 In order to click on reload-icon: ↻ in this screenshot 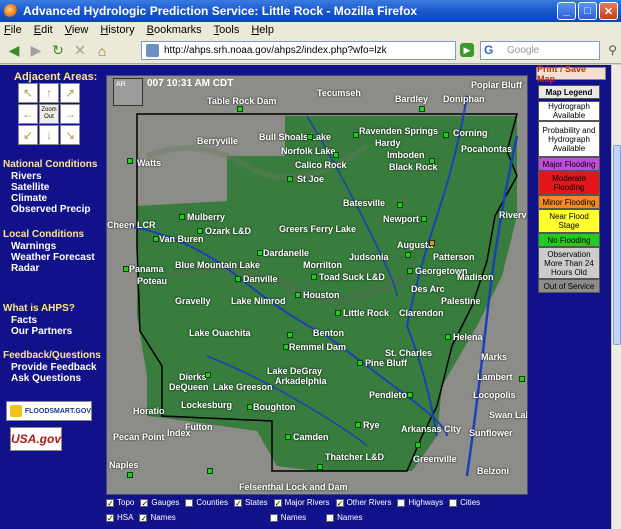, I will do `click(58, 51)`.